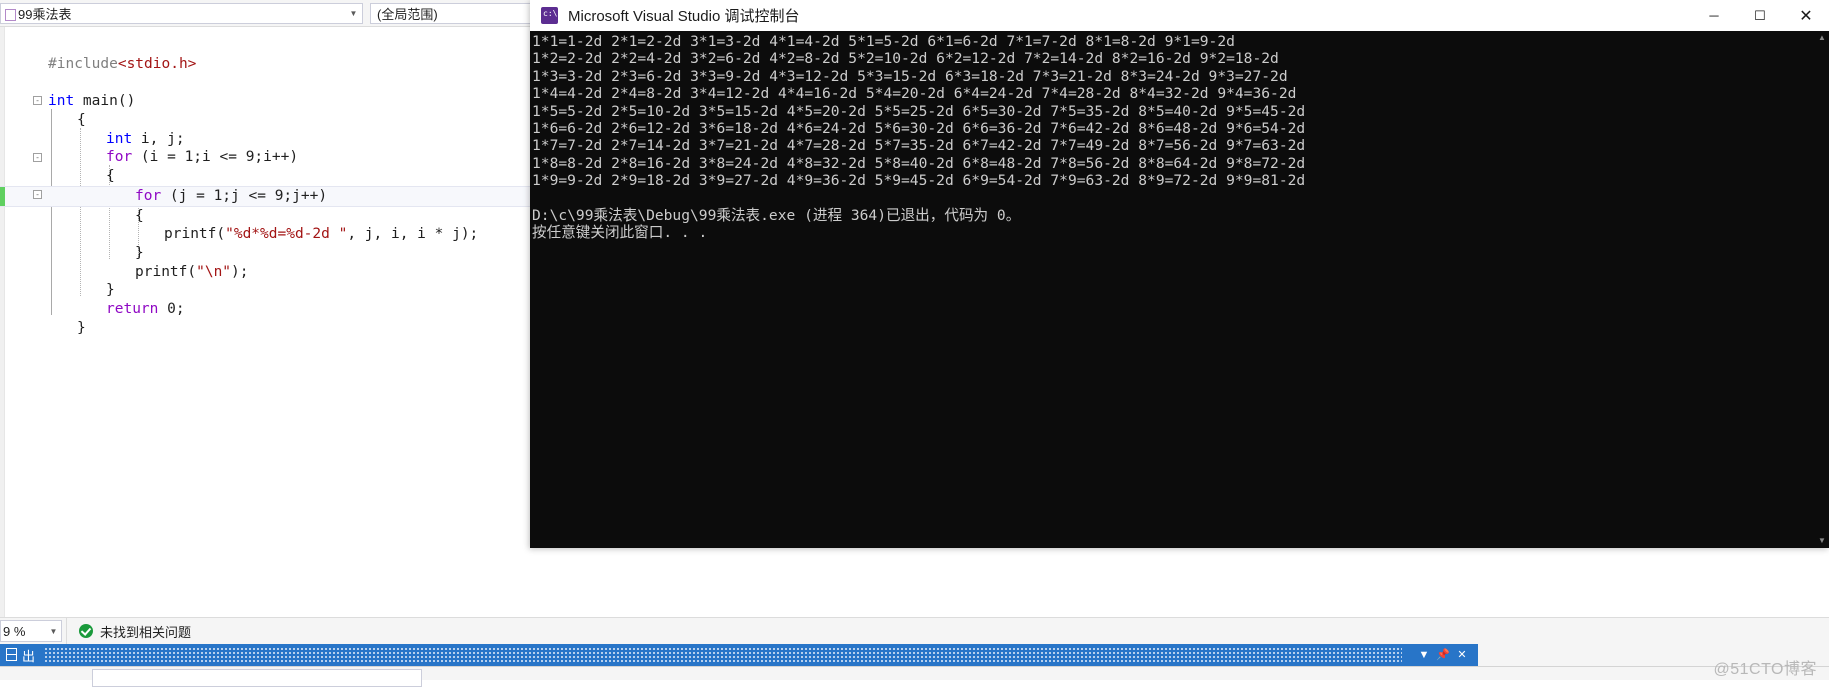 The image size is (1829, 687). I want to click on close-icon: ✕, so click(1462, 655).